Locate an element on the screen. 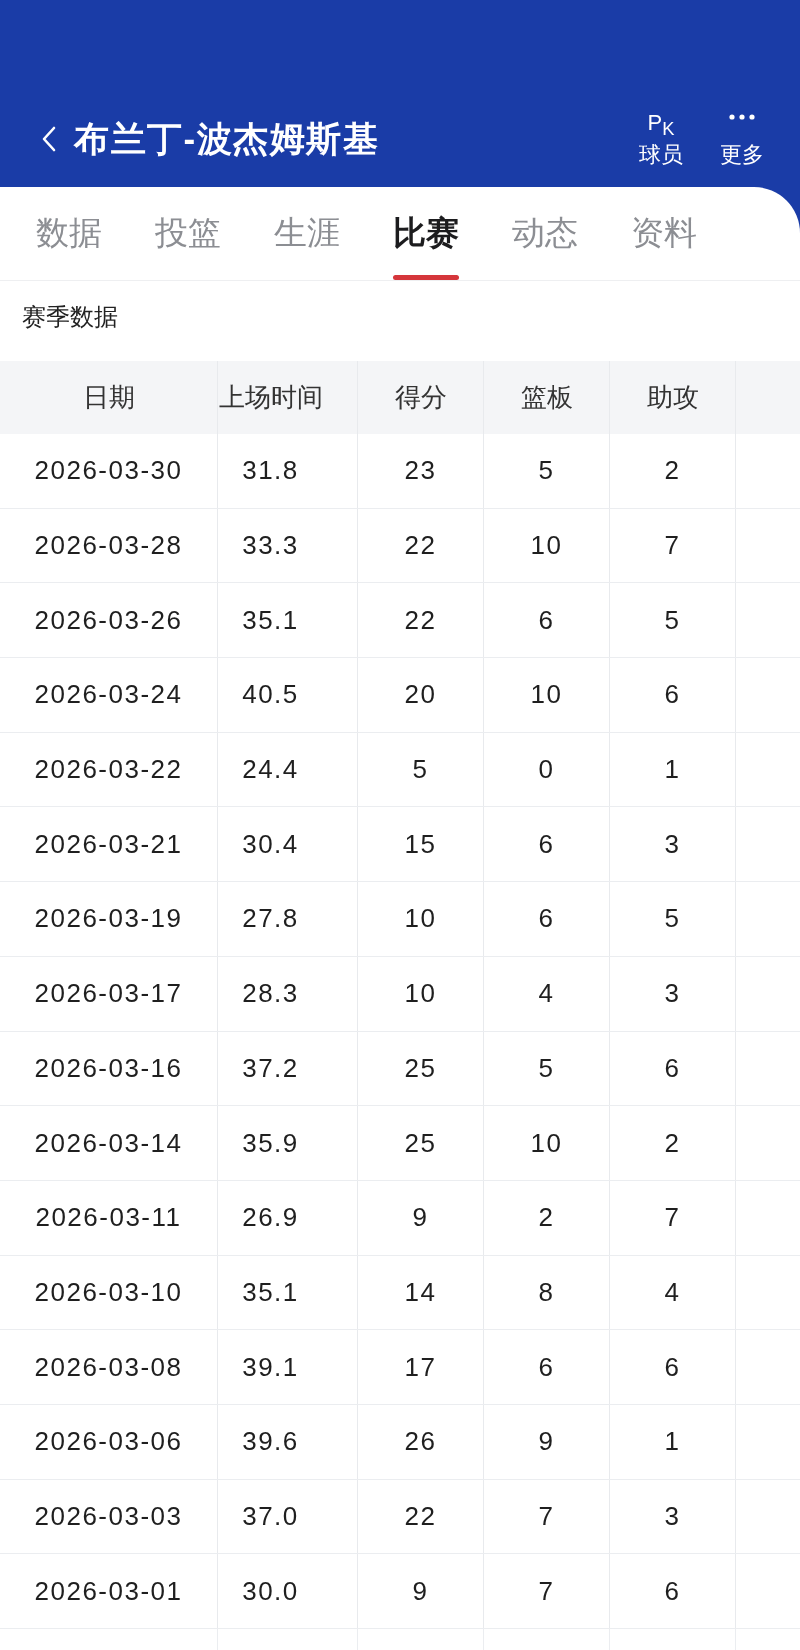 Image resolution: width=800 pixels, height=1650 pixels. table-cell: 30.4 is located at coordinates (288, 844).